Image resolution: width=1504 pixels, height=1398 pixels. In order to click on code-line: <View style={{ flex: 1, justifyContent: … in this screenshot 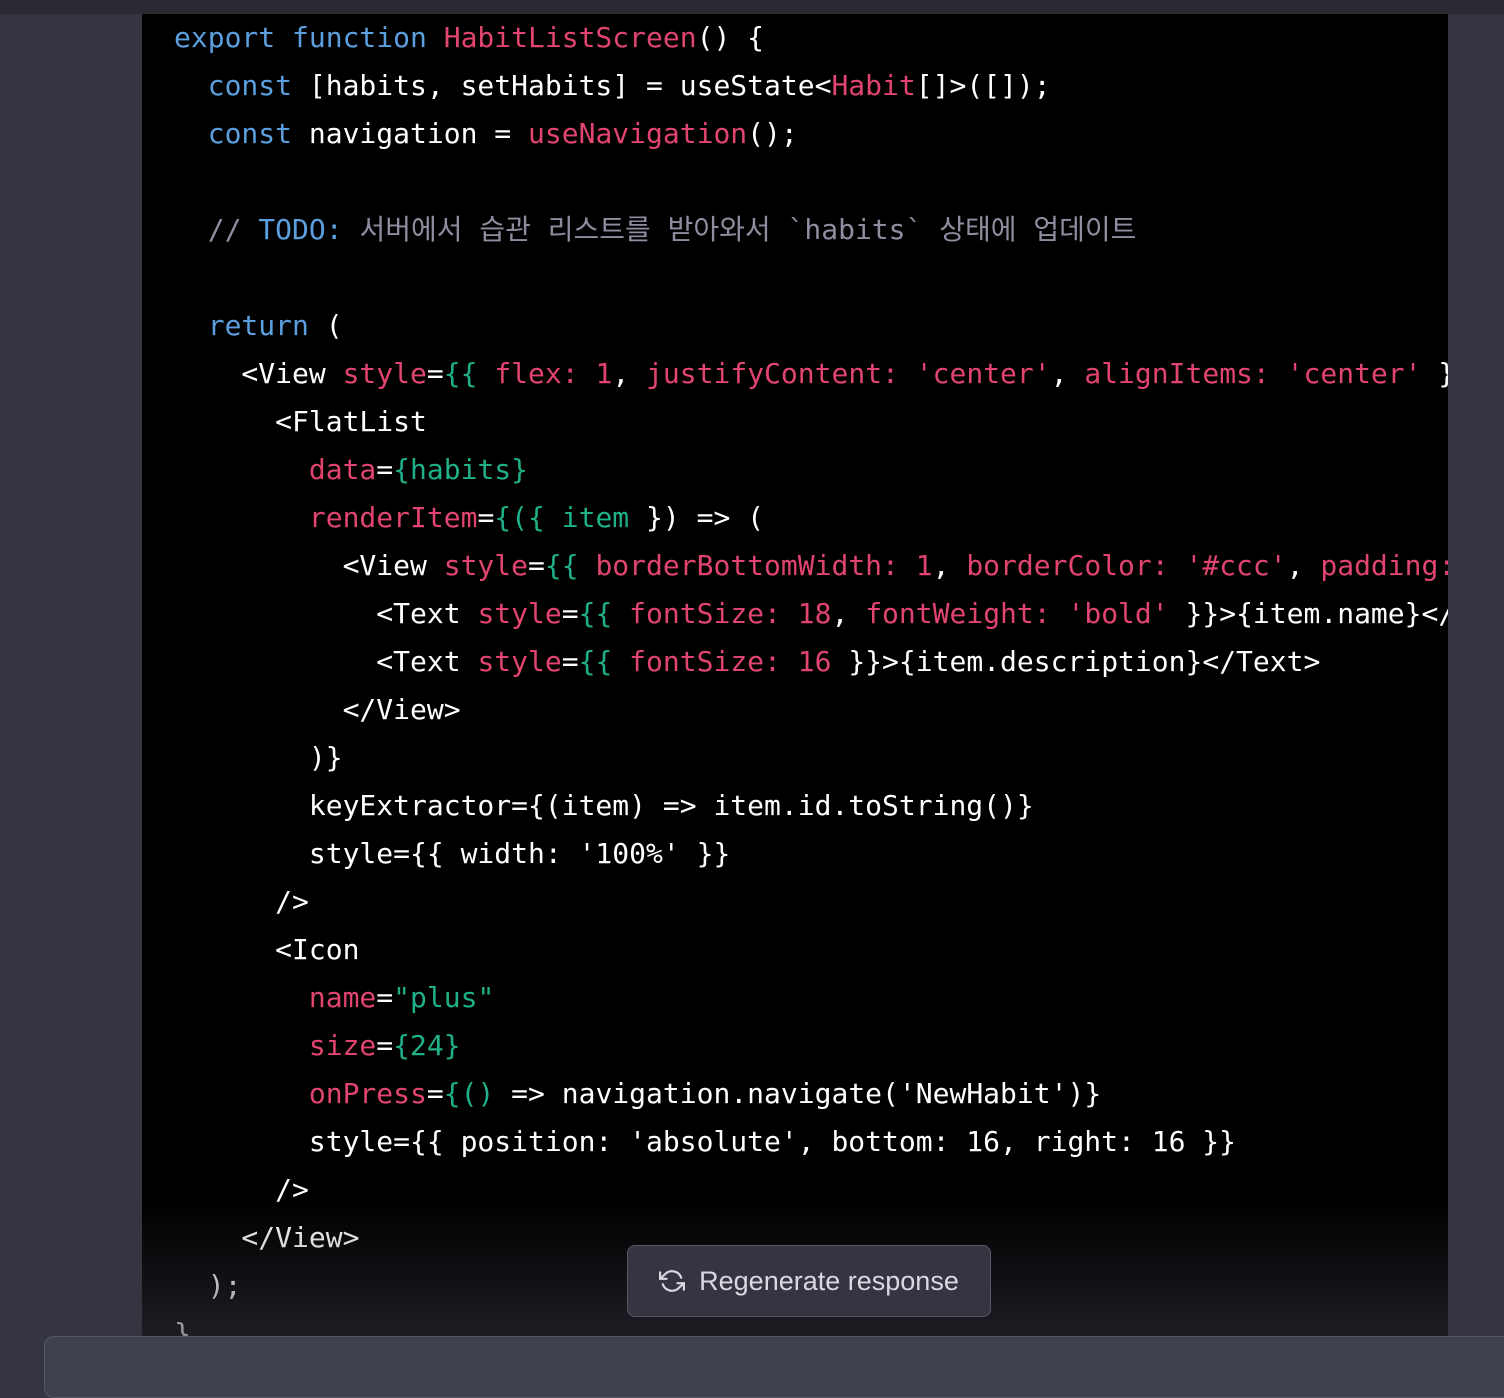, I will do `click(811, 374)`.